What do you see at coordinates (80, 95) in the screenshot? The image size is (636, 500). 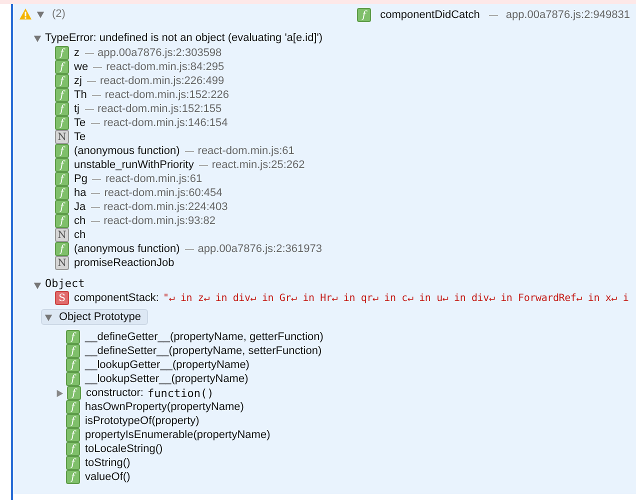 I see `stack-frame-name: Th` at bounding box center [80, 95].